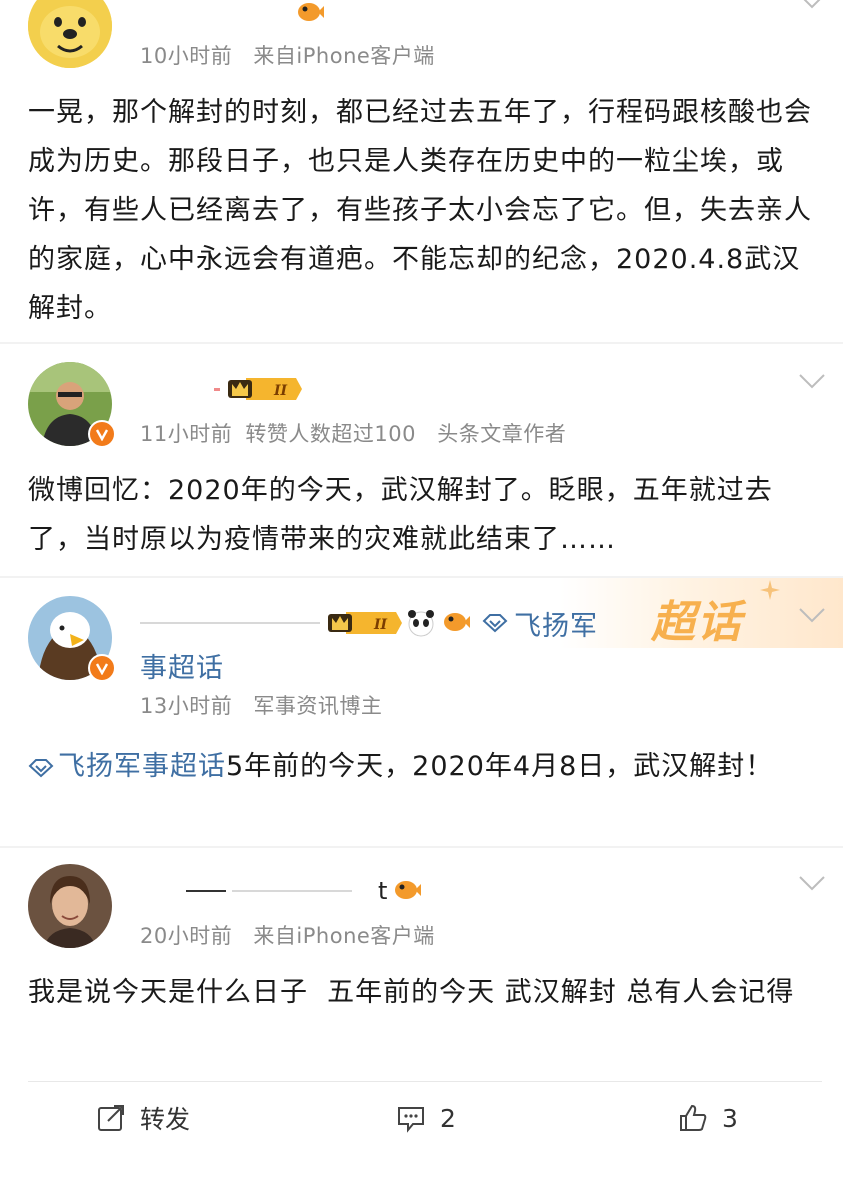  Describe the element at coordinates (812, 883) in the screenshot. I see `chevron-down-icon` at that location.